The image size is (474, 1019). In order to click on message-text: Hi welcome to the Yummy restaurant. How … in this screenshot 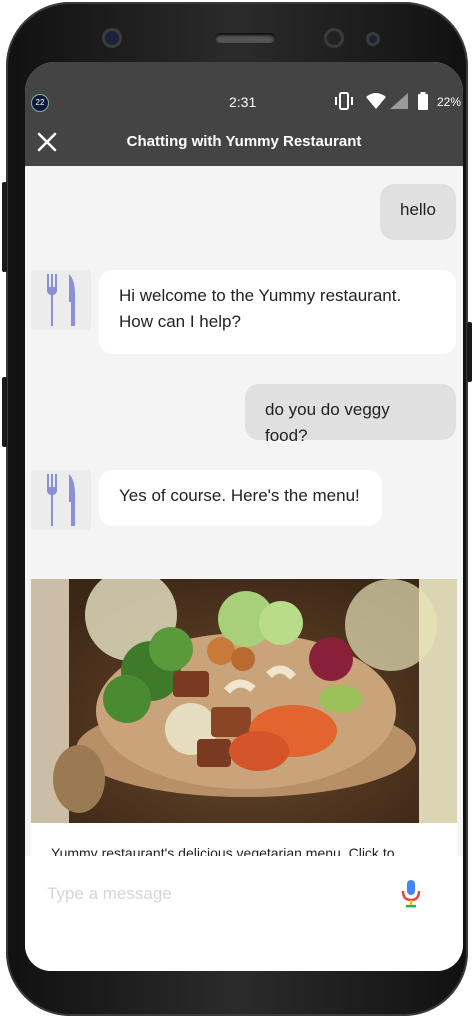, I will do `click(260, 308)`.